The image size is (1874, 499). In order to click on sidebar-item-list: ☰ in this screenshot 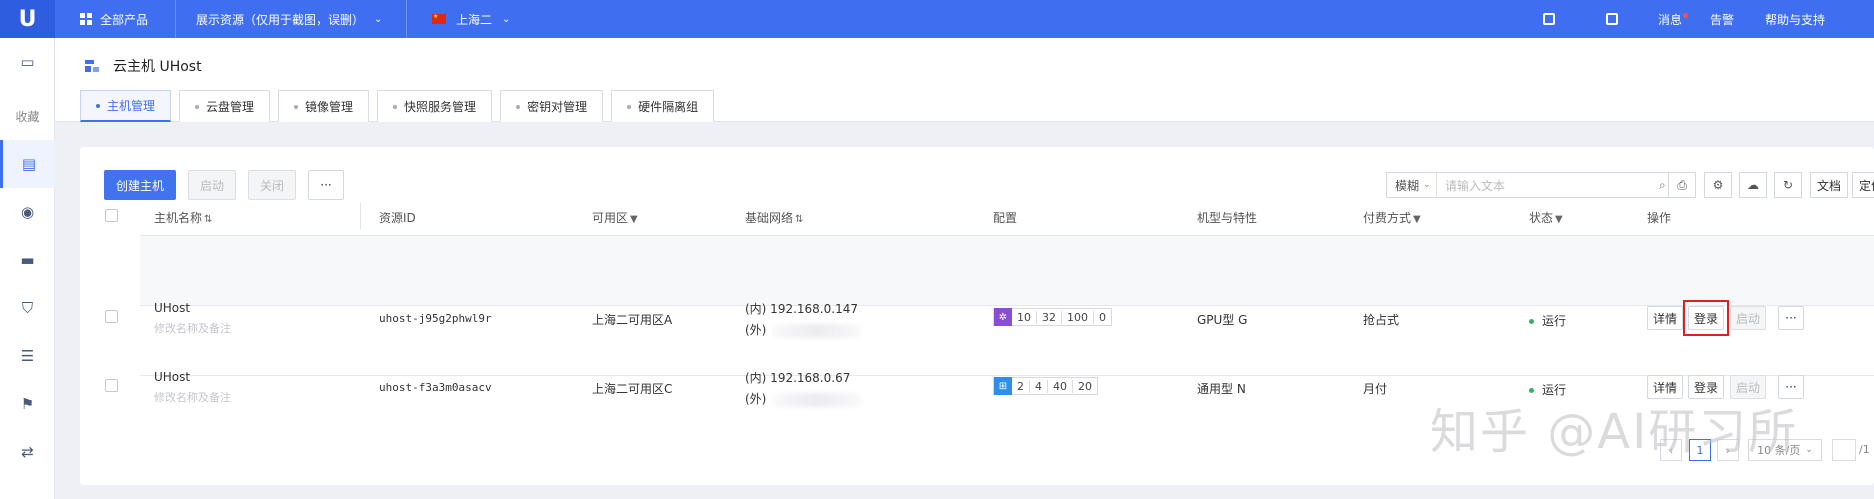, I will do `click(27, 356)`.